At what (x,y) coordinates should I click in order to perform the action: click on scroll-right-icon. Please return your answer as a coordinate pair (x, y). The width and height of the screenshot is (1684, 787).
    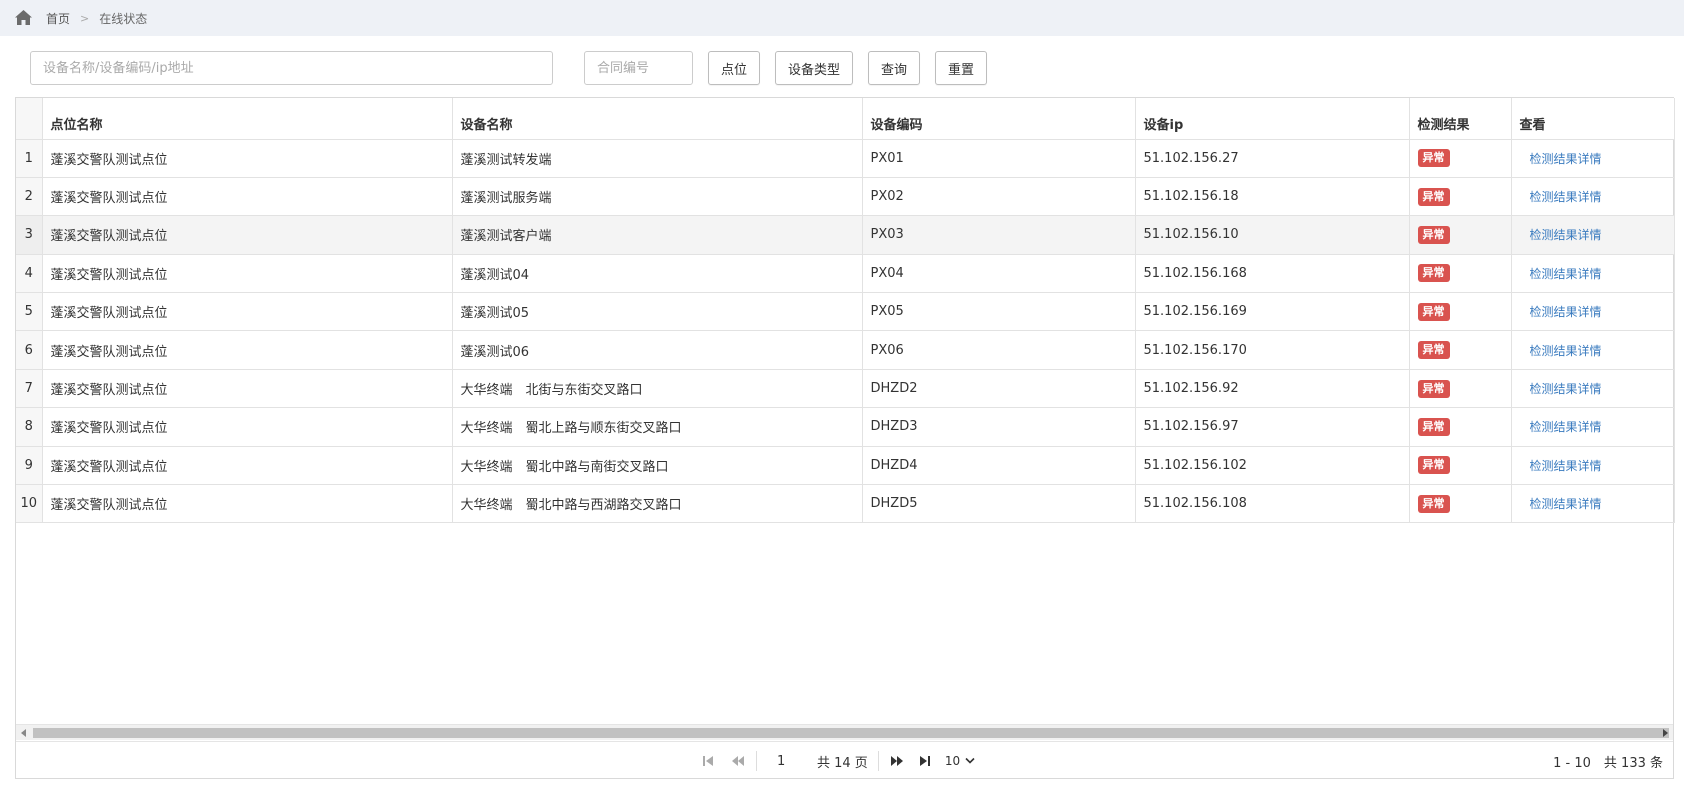
    Looking at the image, I should click on (1665, 733).